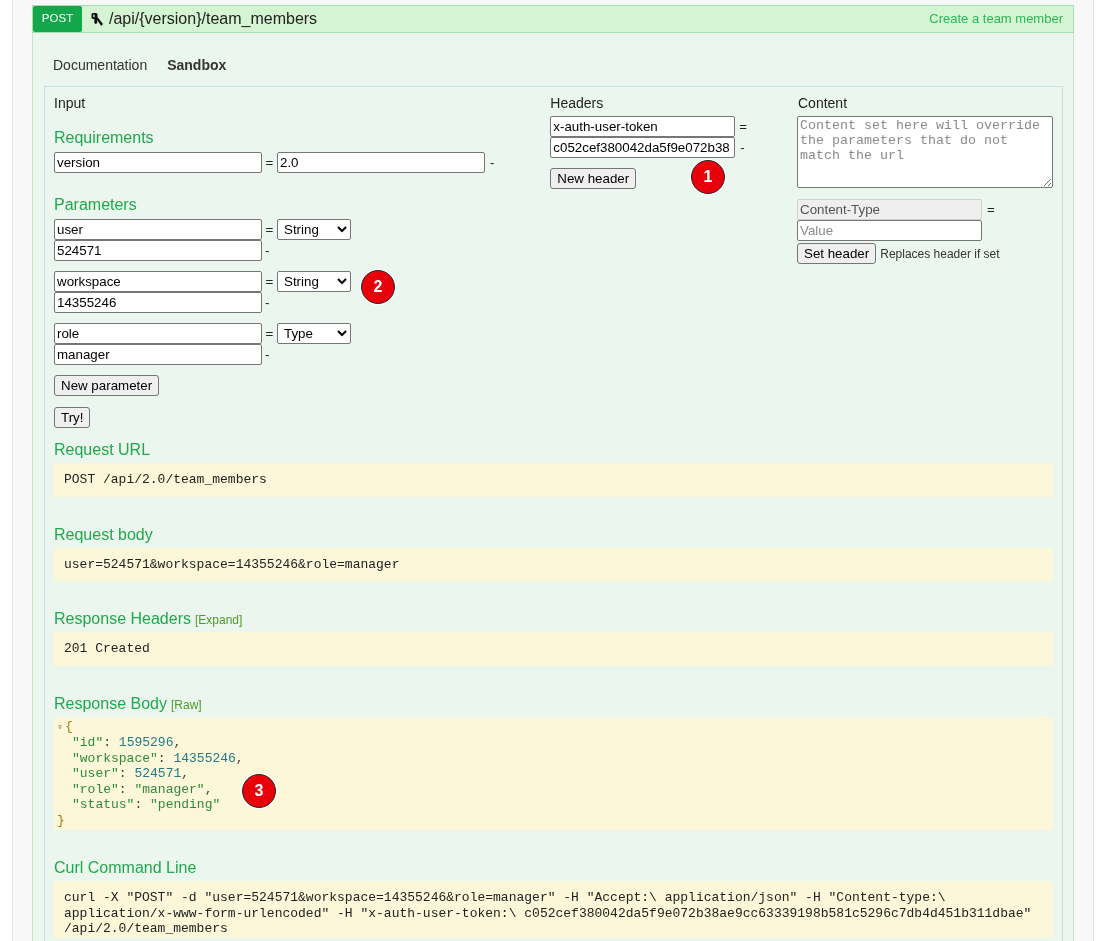  Describe the element at coordinates (158, 281) in the screenshot. I see `parameter-name-field: workspace` at that location.